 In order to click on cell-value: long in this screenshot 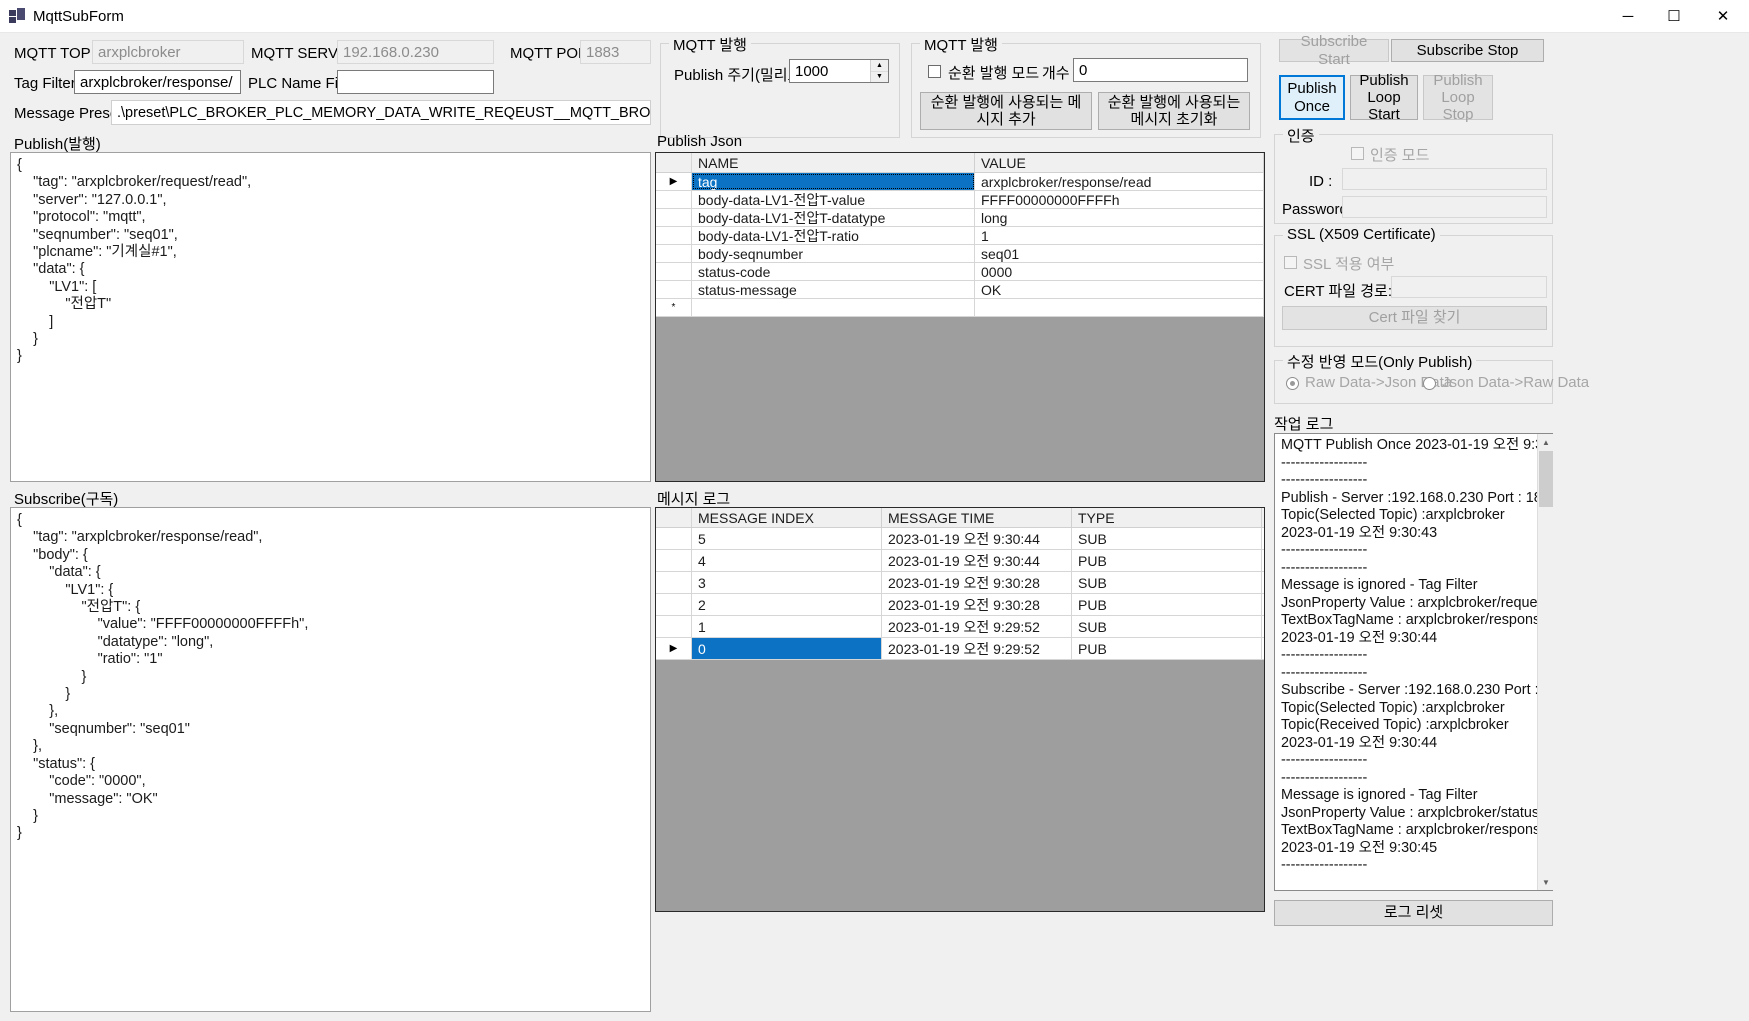, I will do `click(1119, 217)`.